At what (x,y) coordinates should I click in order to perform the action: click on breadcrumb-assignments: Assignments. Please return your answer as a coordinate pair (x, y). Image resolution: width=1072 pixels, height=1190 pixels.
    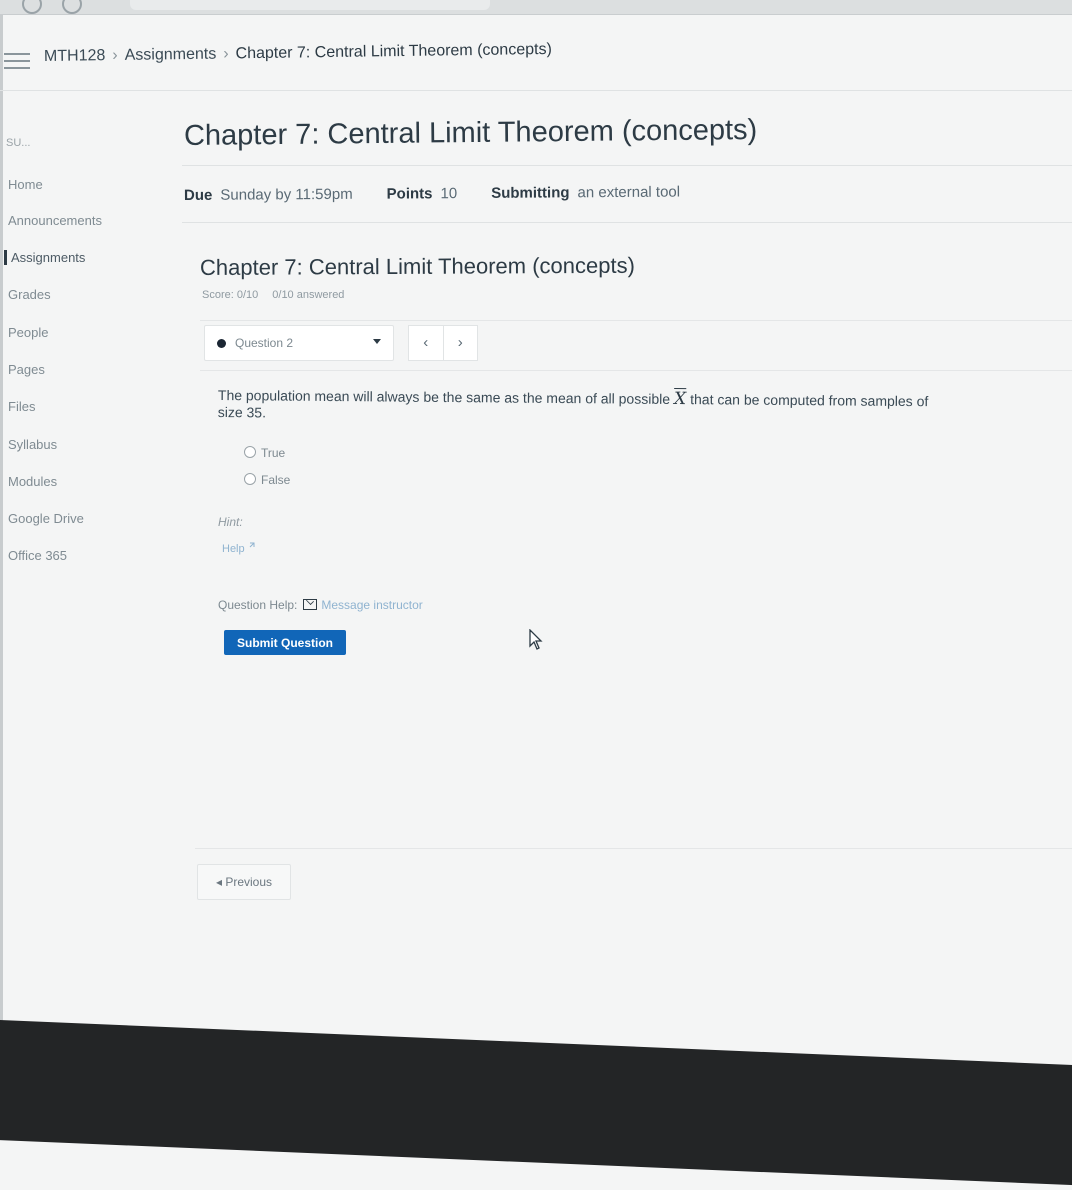
    Looking at the image, I should click on (171, 55).